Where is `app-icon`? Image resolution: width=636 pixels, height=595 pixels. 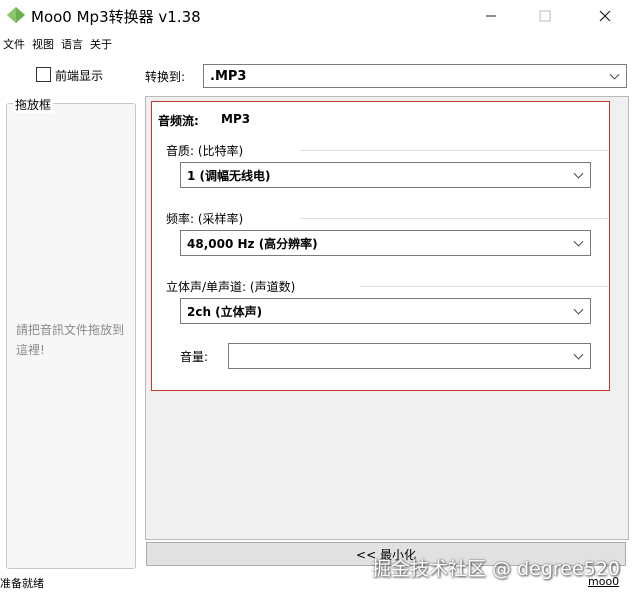
app-icon is located at coordinates (16, 15).